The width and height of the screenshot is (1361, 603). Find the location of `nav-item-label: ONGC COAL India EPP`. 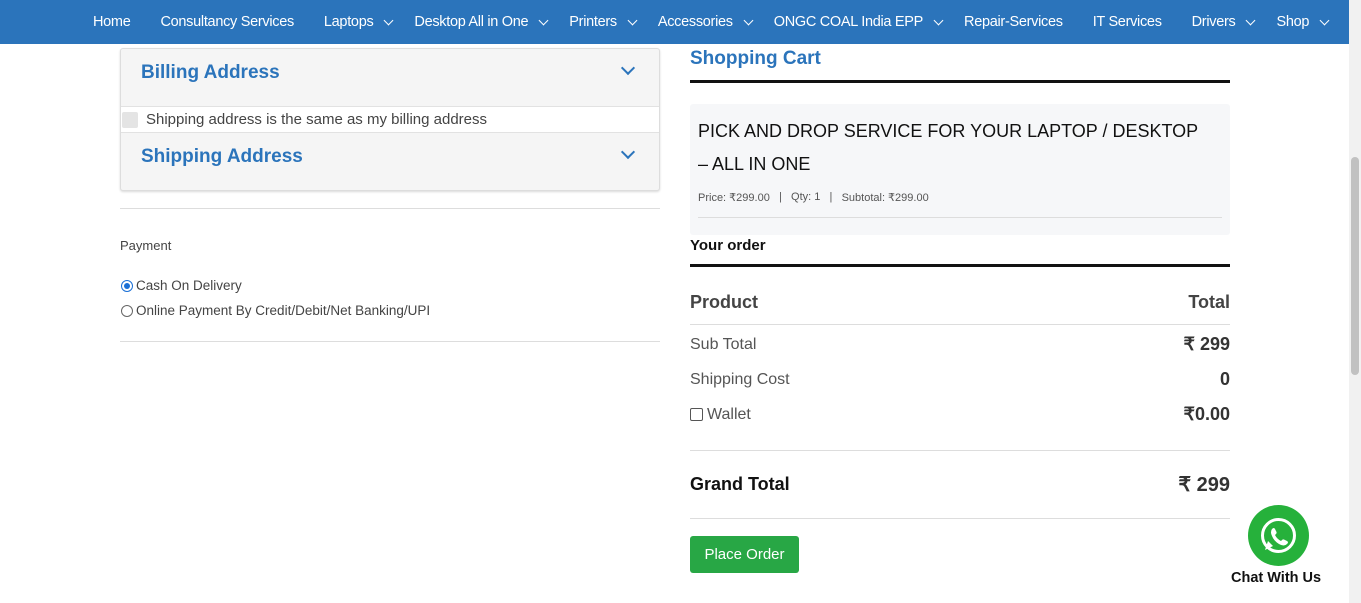

nav-item-label: ONGC COAL India EPP is located at coordinates (848, 22).